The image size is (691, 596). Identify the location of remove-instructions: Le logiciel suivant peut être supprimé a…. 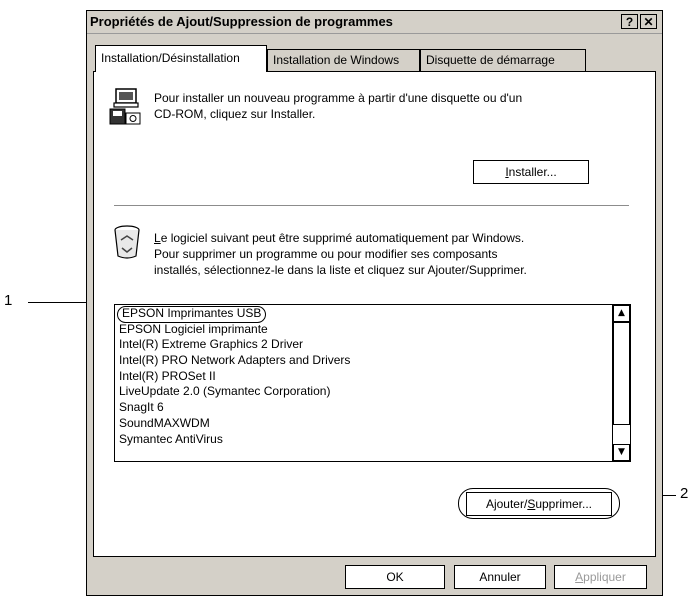
(340, 254).